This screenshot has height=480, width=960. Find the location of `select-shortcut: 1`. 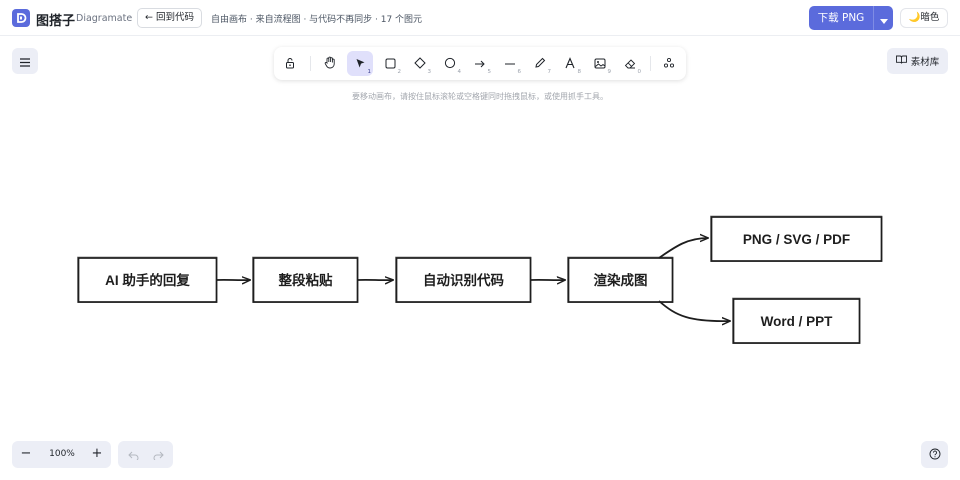

select-shortcut: 1 is located at coordinates (369, 72).